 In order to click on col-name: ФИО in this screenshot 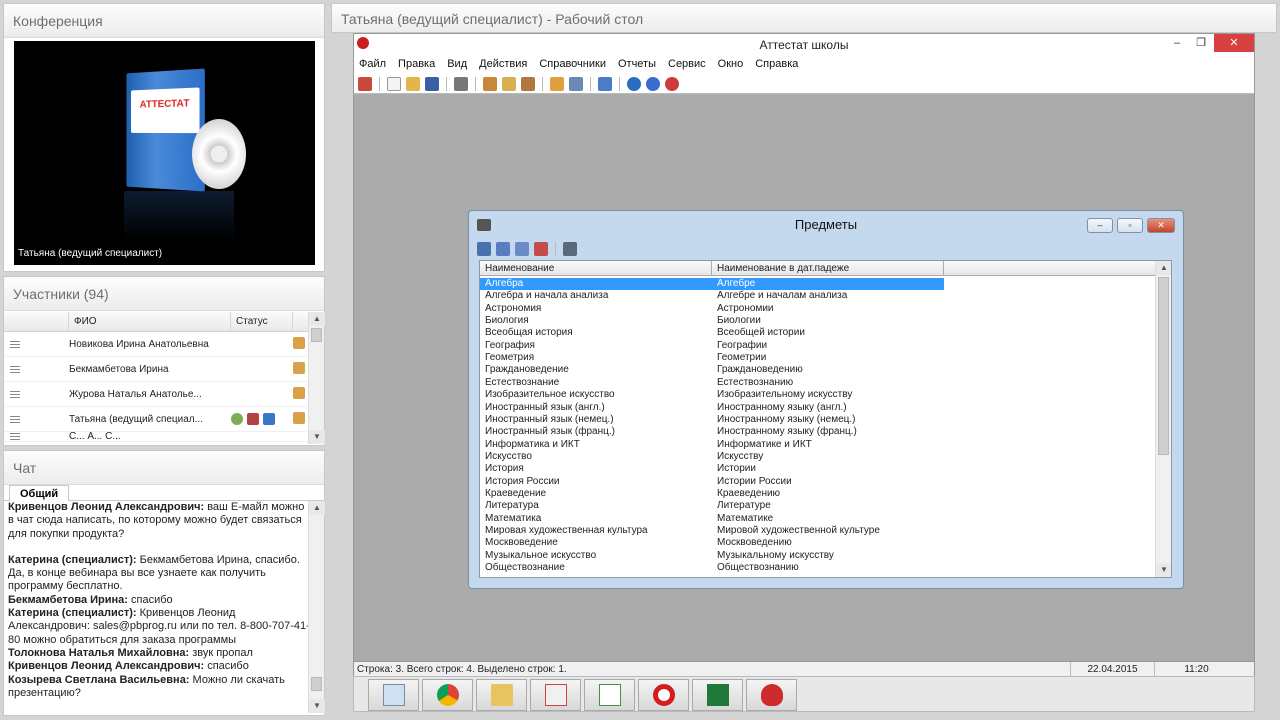, I will do `click(150, 321)`.